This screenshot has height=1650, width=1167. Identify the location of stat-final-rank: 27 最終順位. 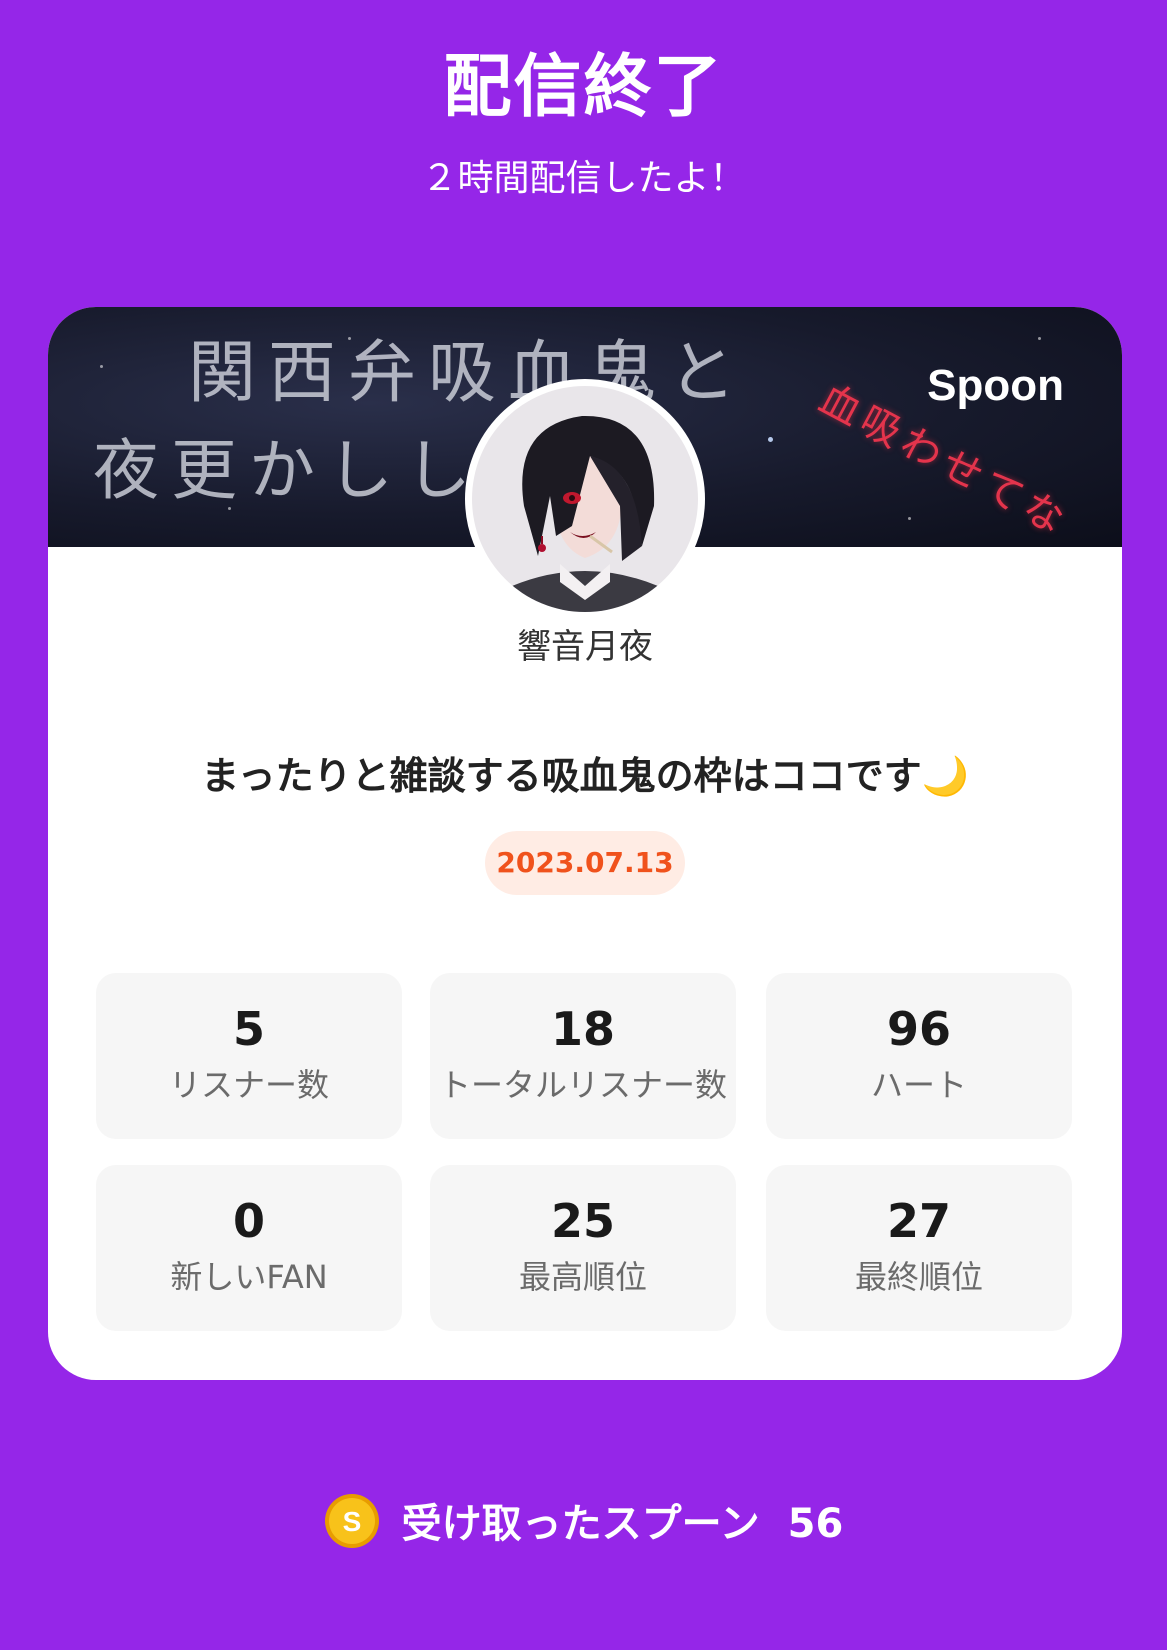
(919, 1248).